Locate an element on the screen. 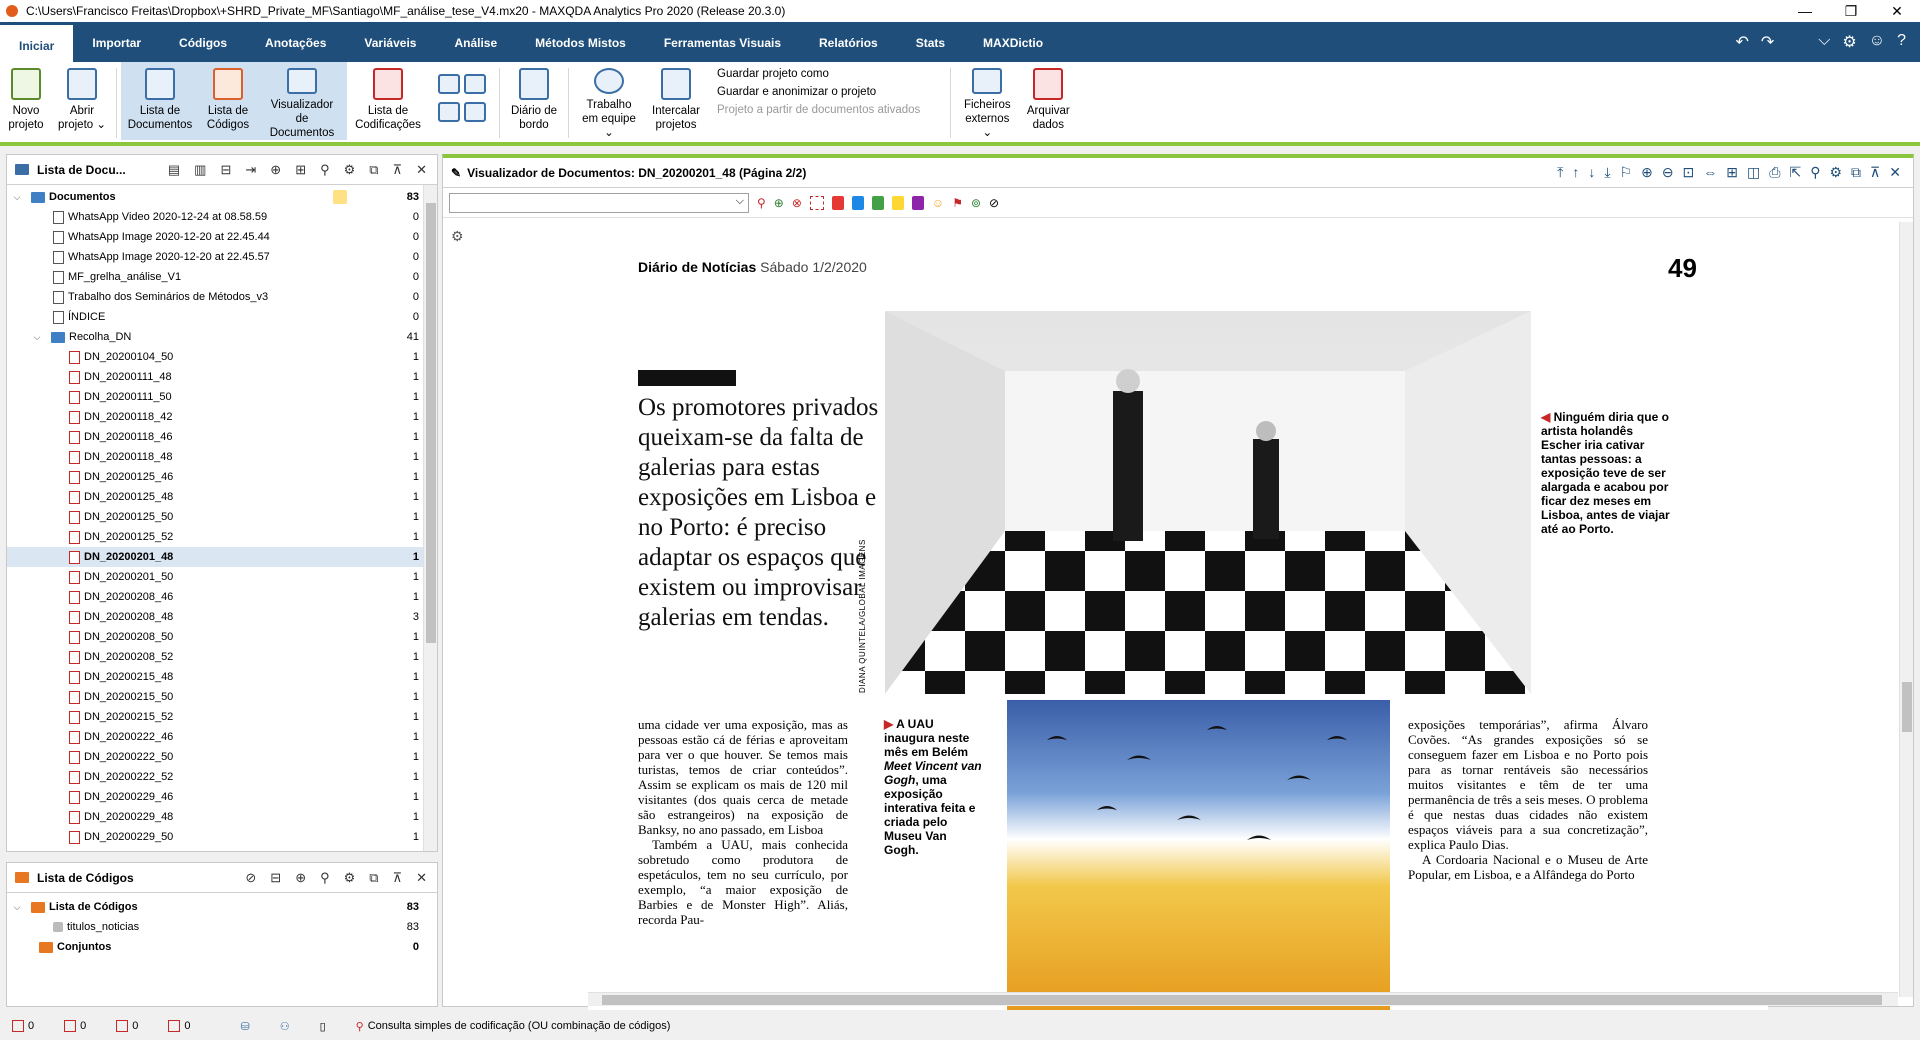  document-item: DN_20200208_50 1 is located at coordinates (222, 637).